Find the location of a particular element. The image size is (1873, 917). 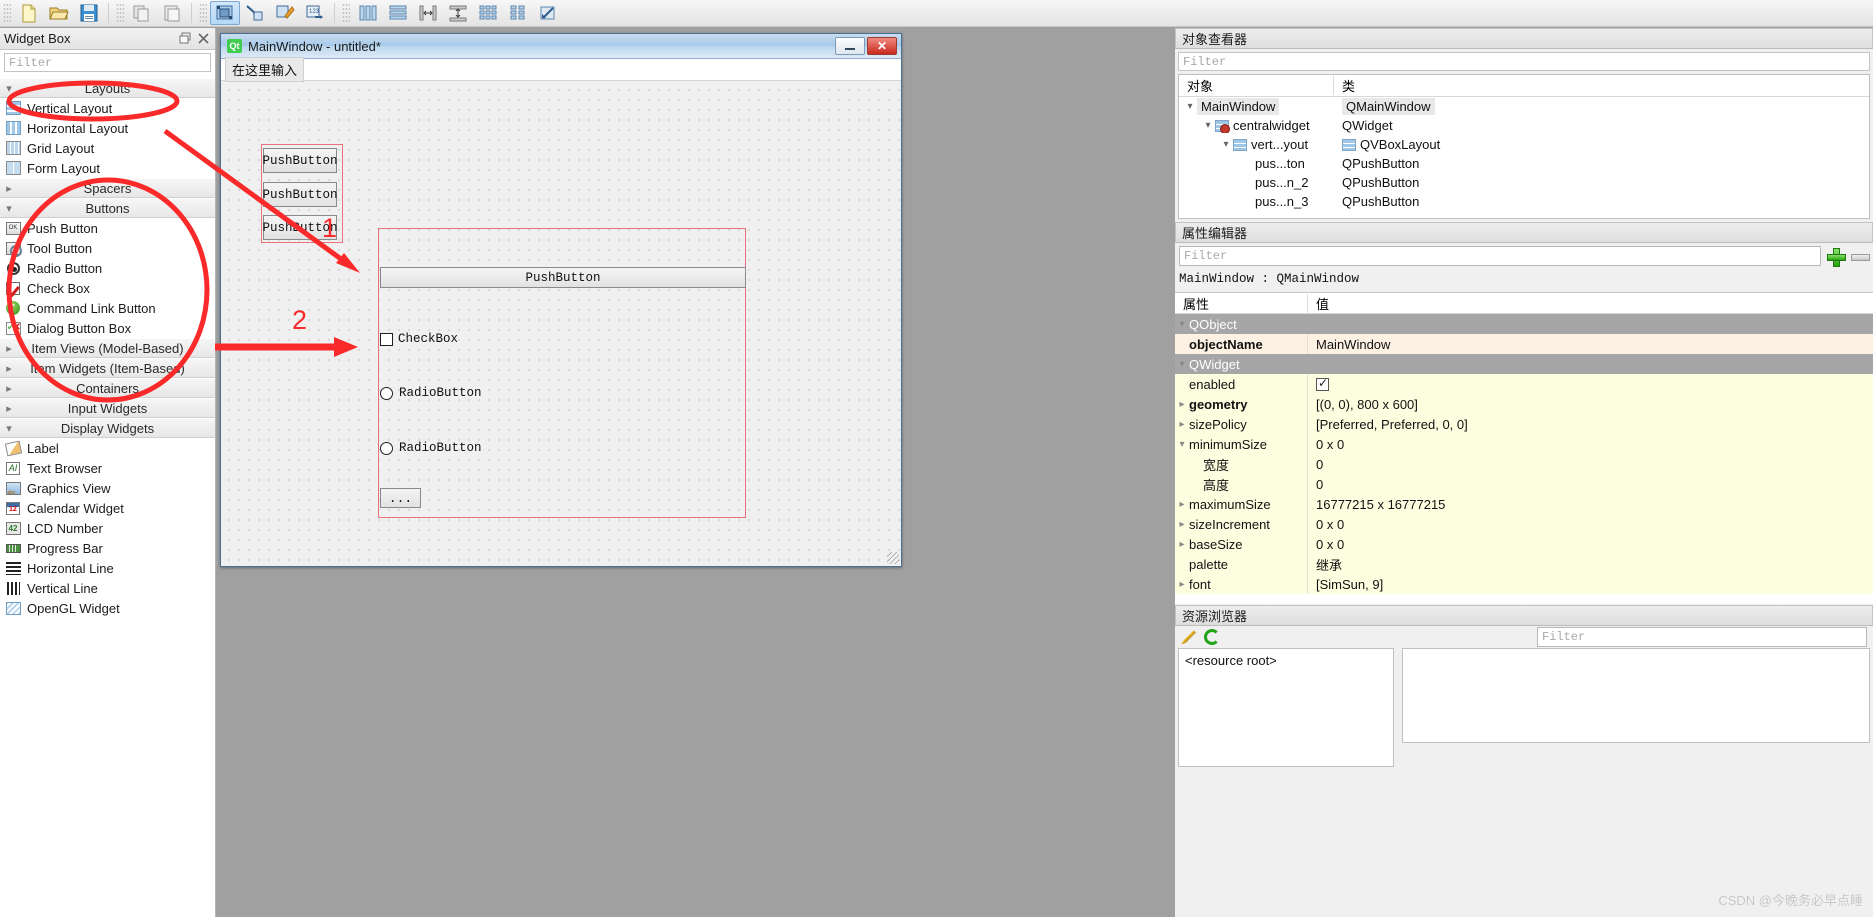

copy-icon is located at coordinates (142, 13).